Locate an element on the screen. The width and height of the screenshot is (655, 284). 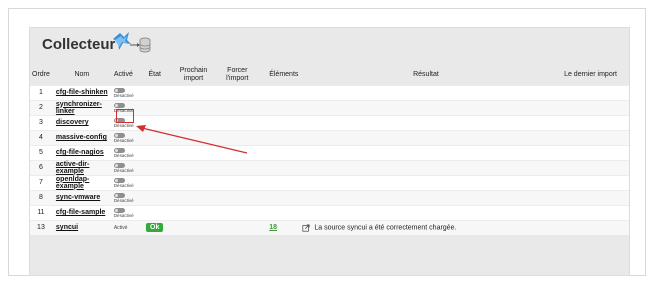
annotation-highlight-box is located at coordinates (125, 116).